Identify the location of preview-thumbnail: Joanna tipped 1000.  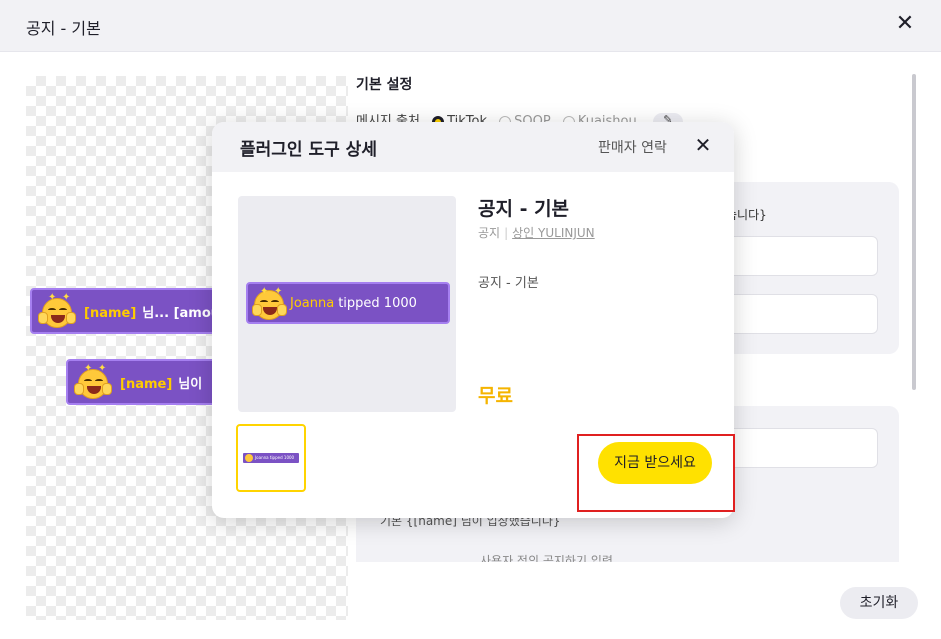
(271, 458).